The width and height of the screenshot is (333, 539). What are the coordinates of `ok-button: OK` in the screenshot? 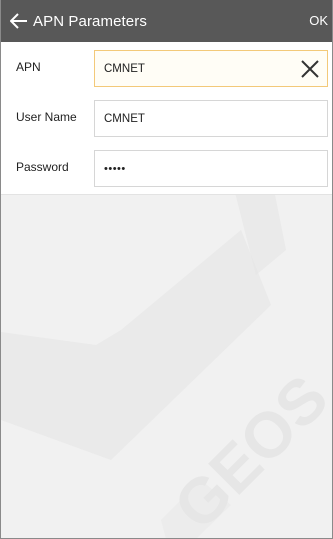 It's located at (318, 21).